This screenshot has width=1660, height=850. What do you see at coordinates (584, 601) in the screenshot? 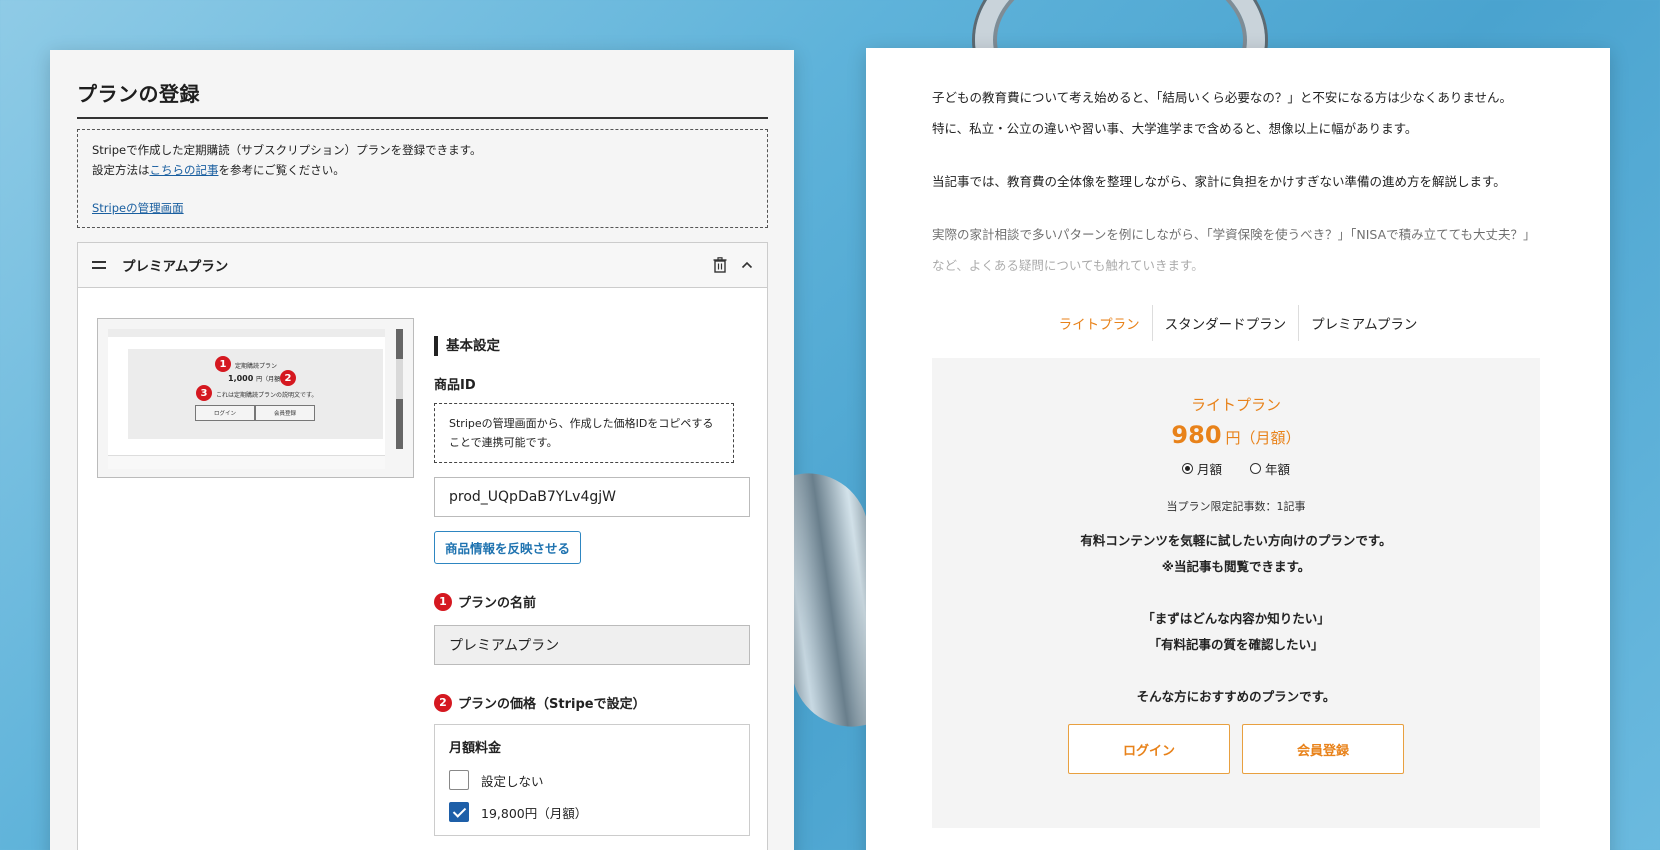
I see `plan-name-label: 1 プランの名前` at bounding box center [584, 601].